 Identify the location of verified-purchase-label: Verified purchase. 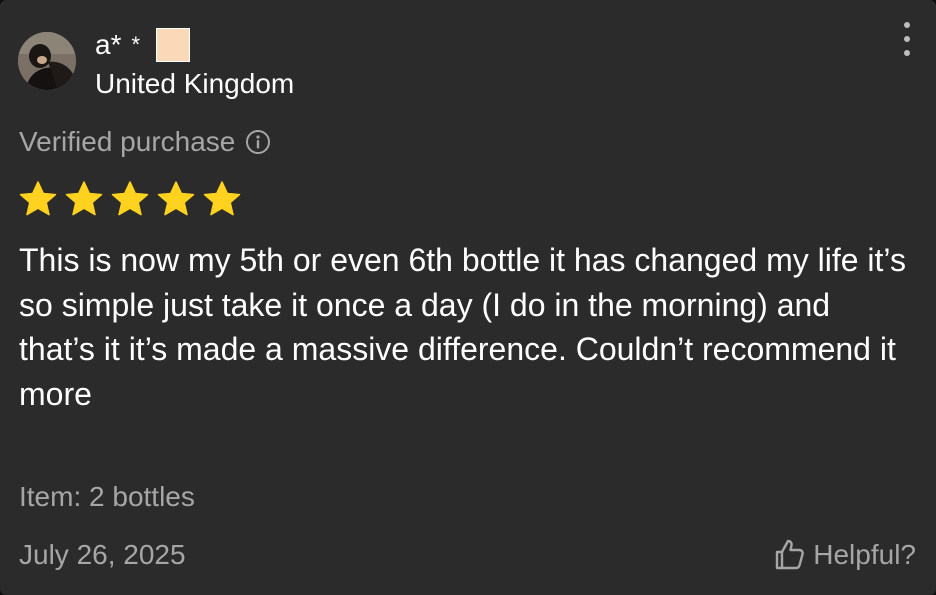
(127, 141).